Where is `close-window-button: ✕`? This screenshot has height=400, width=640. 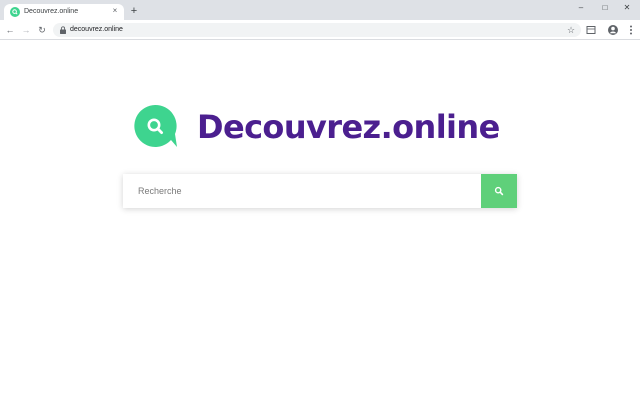 close-window-button: ✕ is located at coordinates (627, 8).